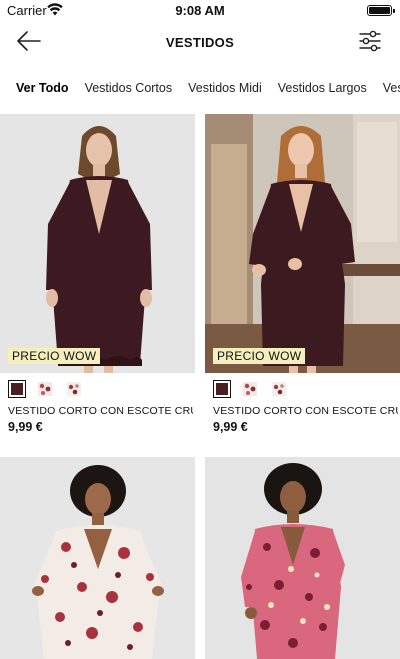 The width and height of the screenshot is (400, 659). What do you see at coordinates (42, 82) in the screenshot?
I see `tab-ver-todo: Ver Todo` at bounding box center [42, 82].